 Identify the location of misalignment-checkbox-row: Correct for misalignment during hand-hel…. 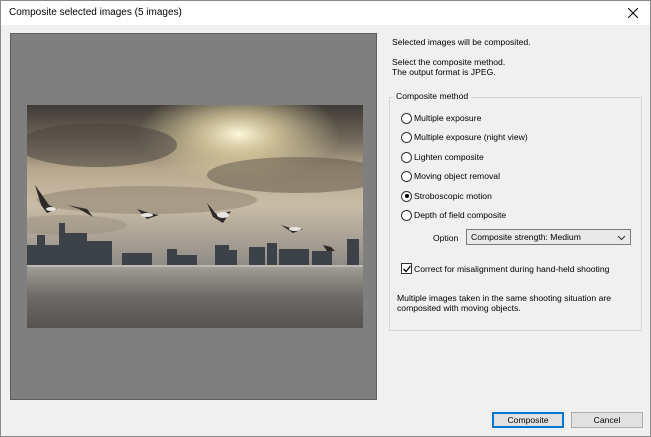
(505, 268).